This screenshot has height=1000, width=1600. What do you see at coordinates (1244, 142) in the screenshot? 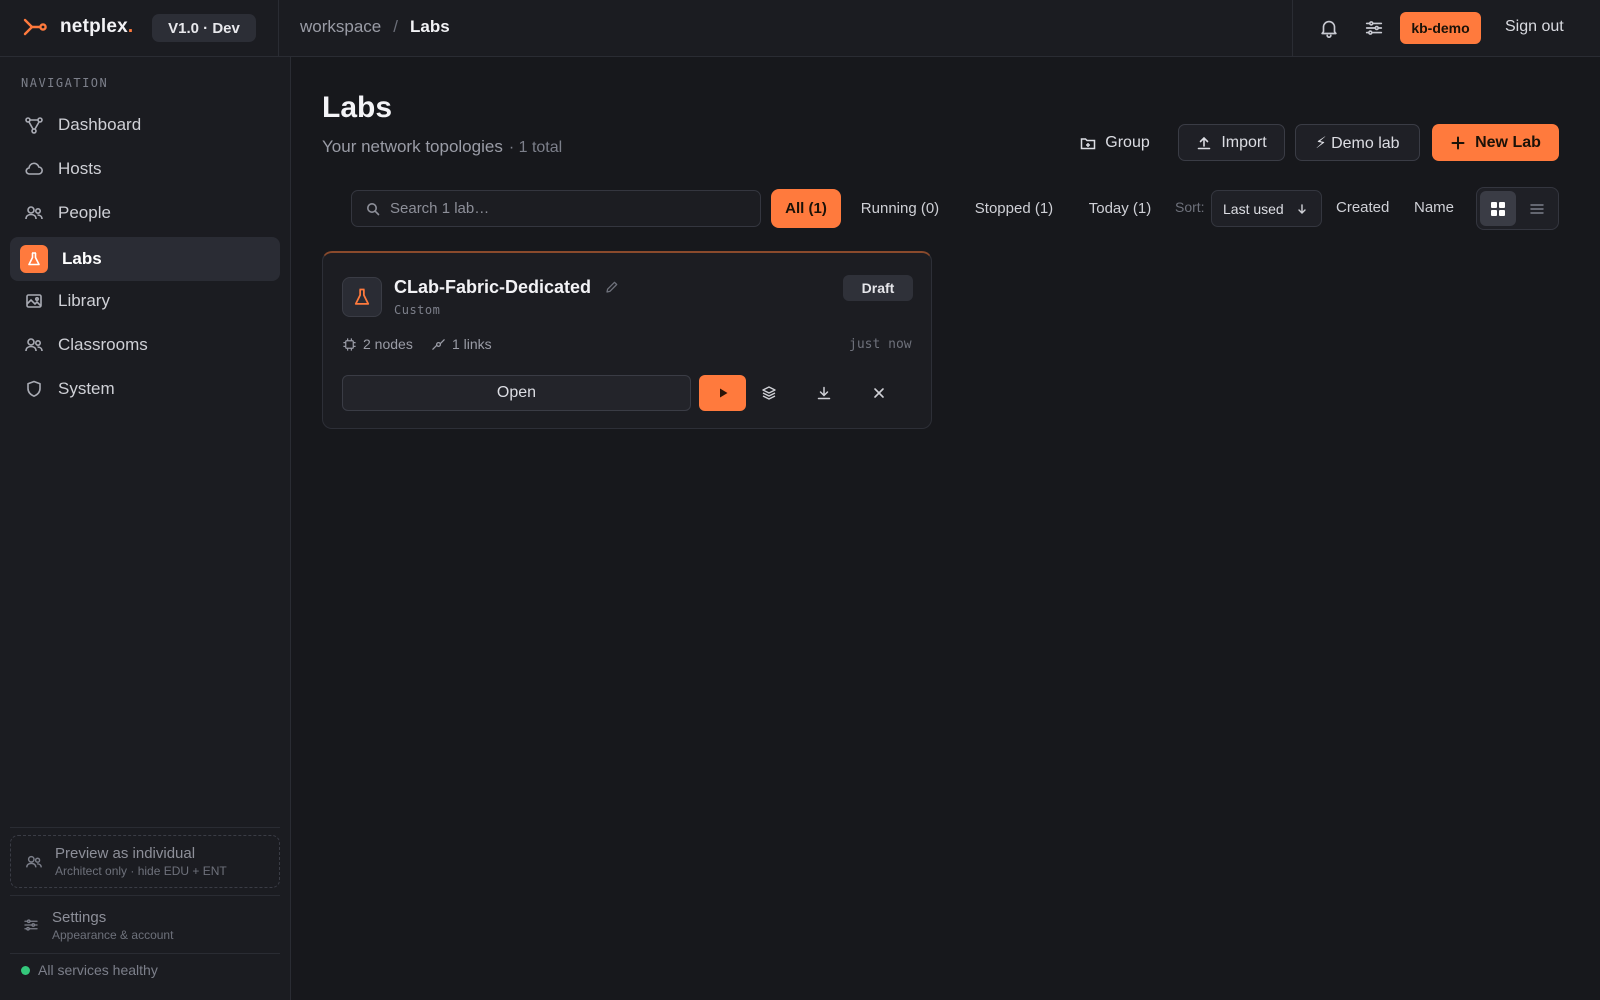
I see `import-label: Import` at bounding box center [1244, 142].